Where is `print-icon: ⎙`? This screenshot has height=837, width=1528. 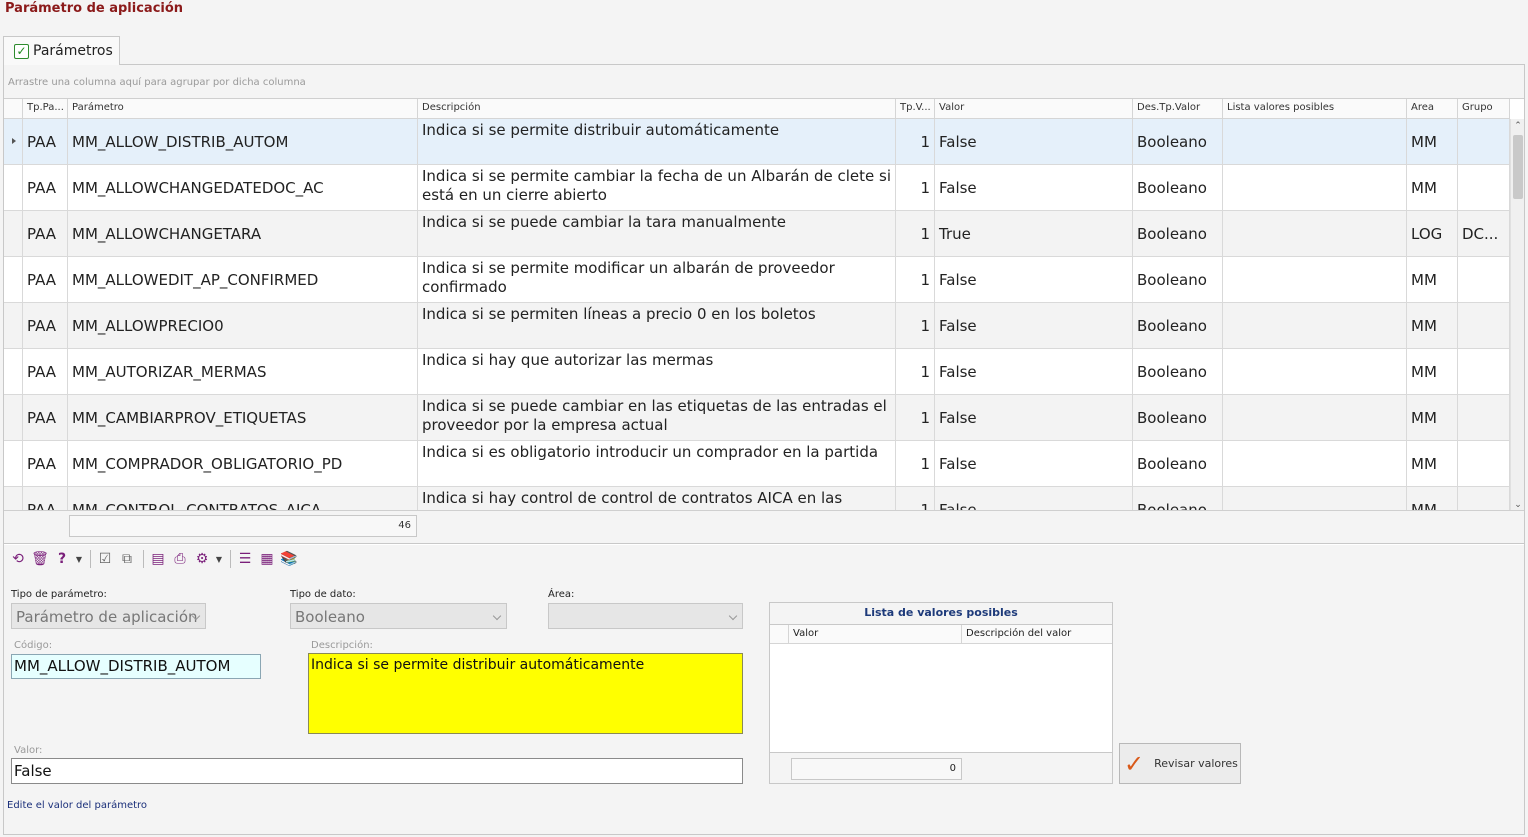 print-icon: ⎙ is located at coordinates (180, 559).